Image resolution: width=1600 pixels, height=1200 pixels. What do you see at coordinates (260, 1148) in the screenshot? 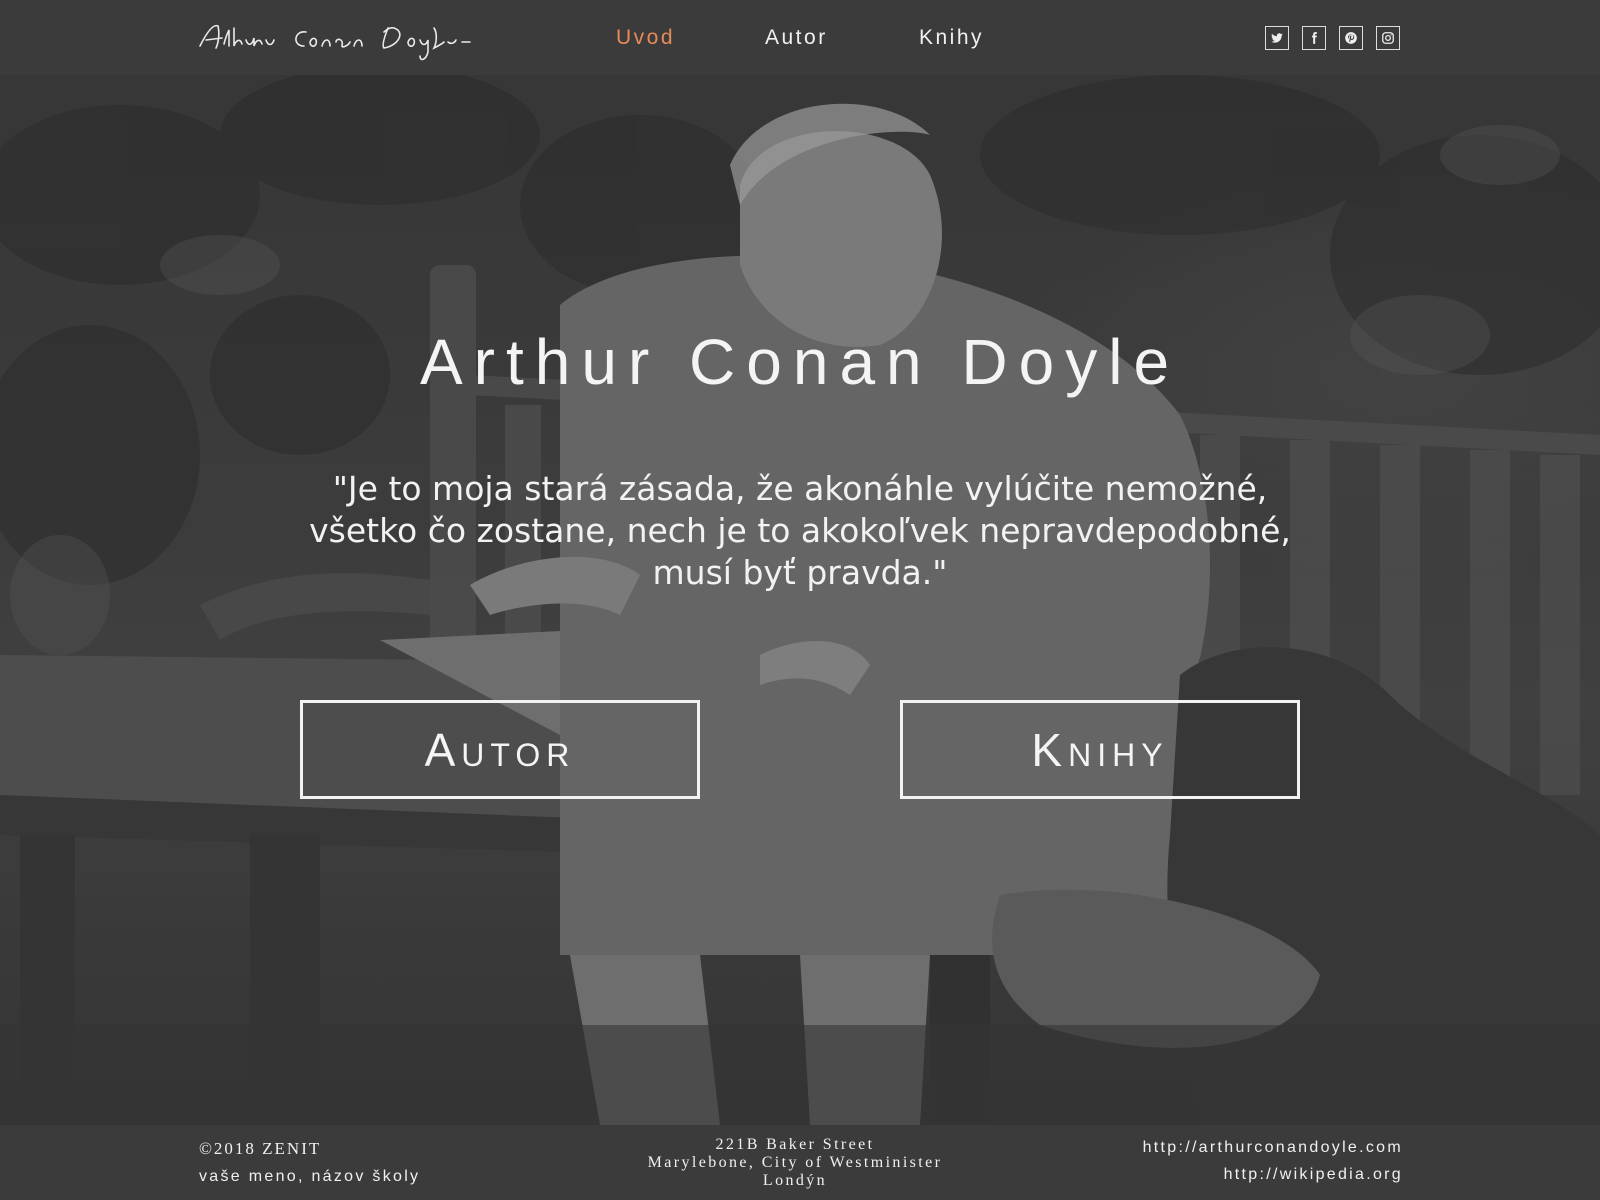
I see `copyright-text: ©2018 ZENIT` at bounding box center [260, 1148].